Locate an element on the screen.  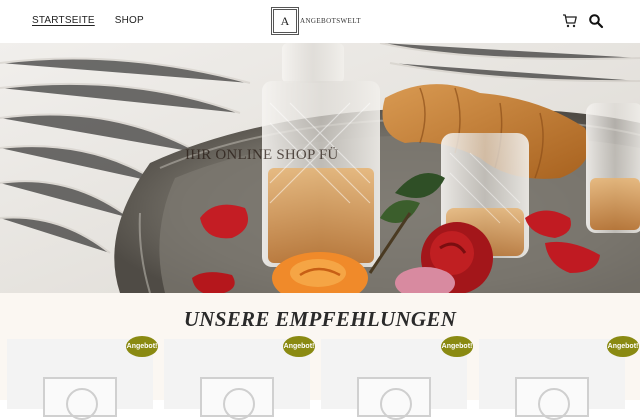
nav-shop-link: SHOP is located at coordinates (129, 20).